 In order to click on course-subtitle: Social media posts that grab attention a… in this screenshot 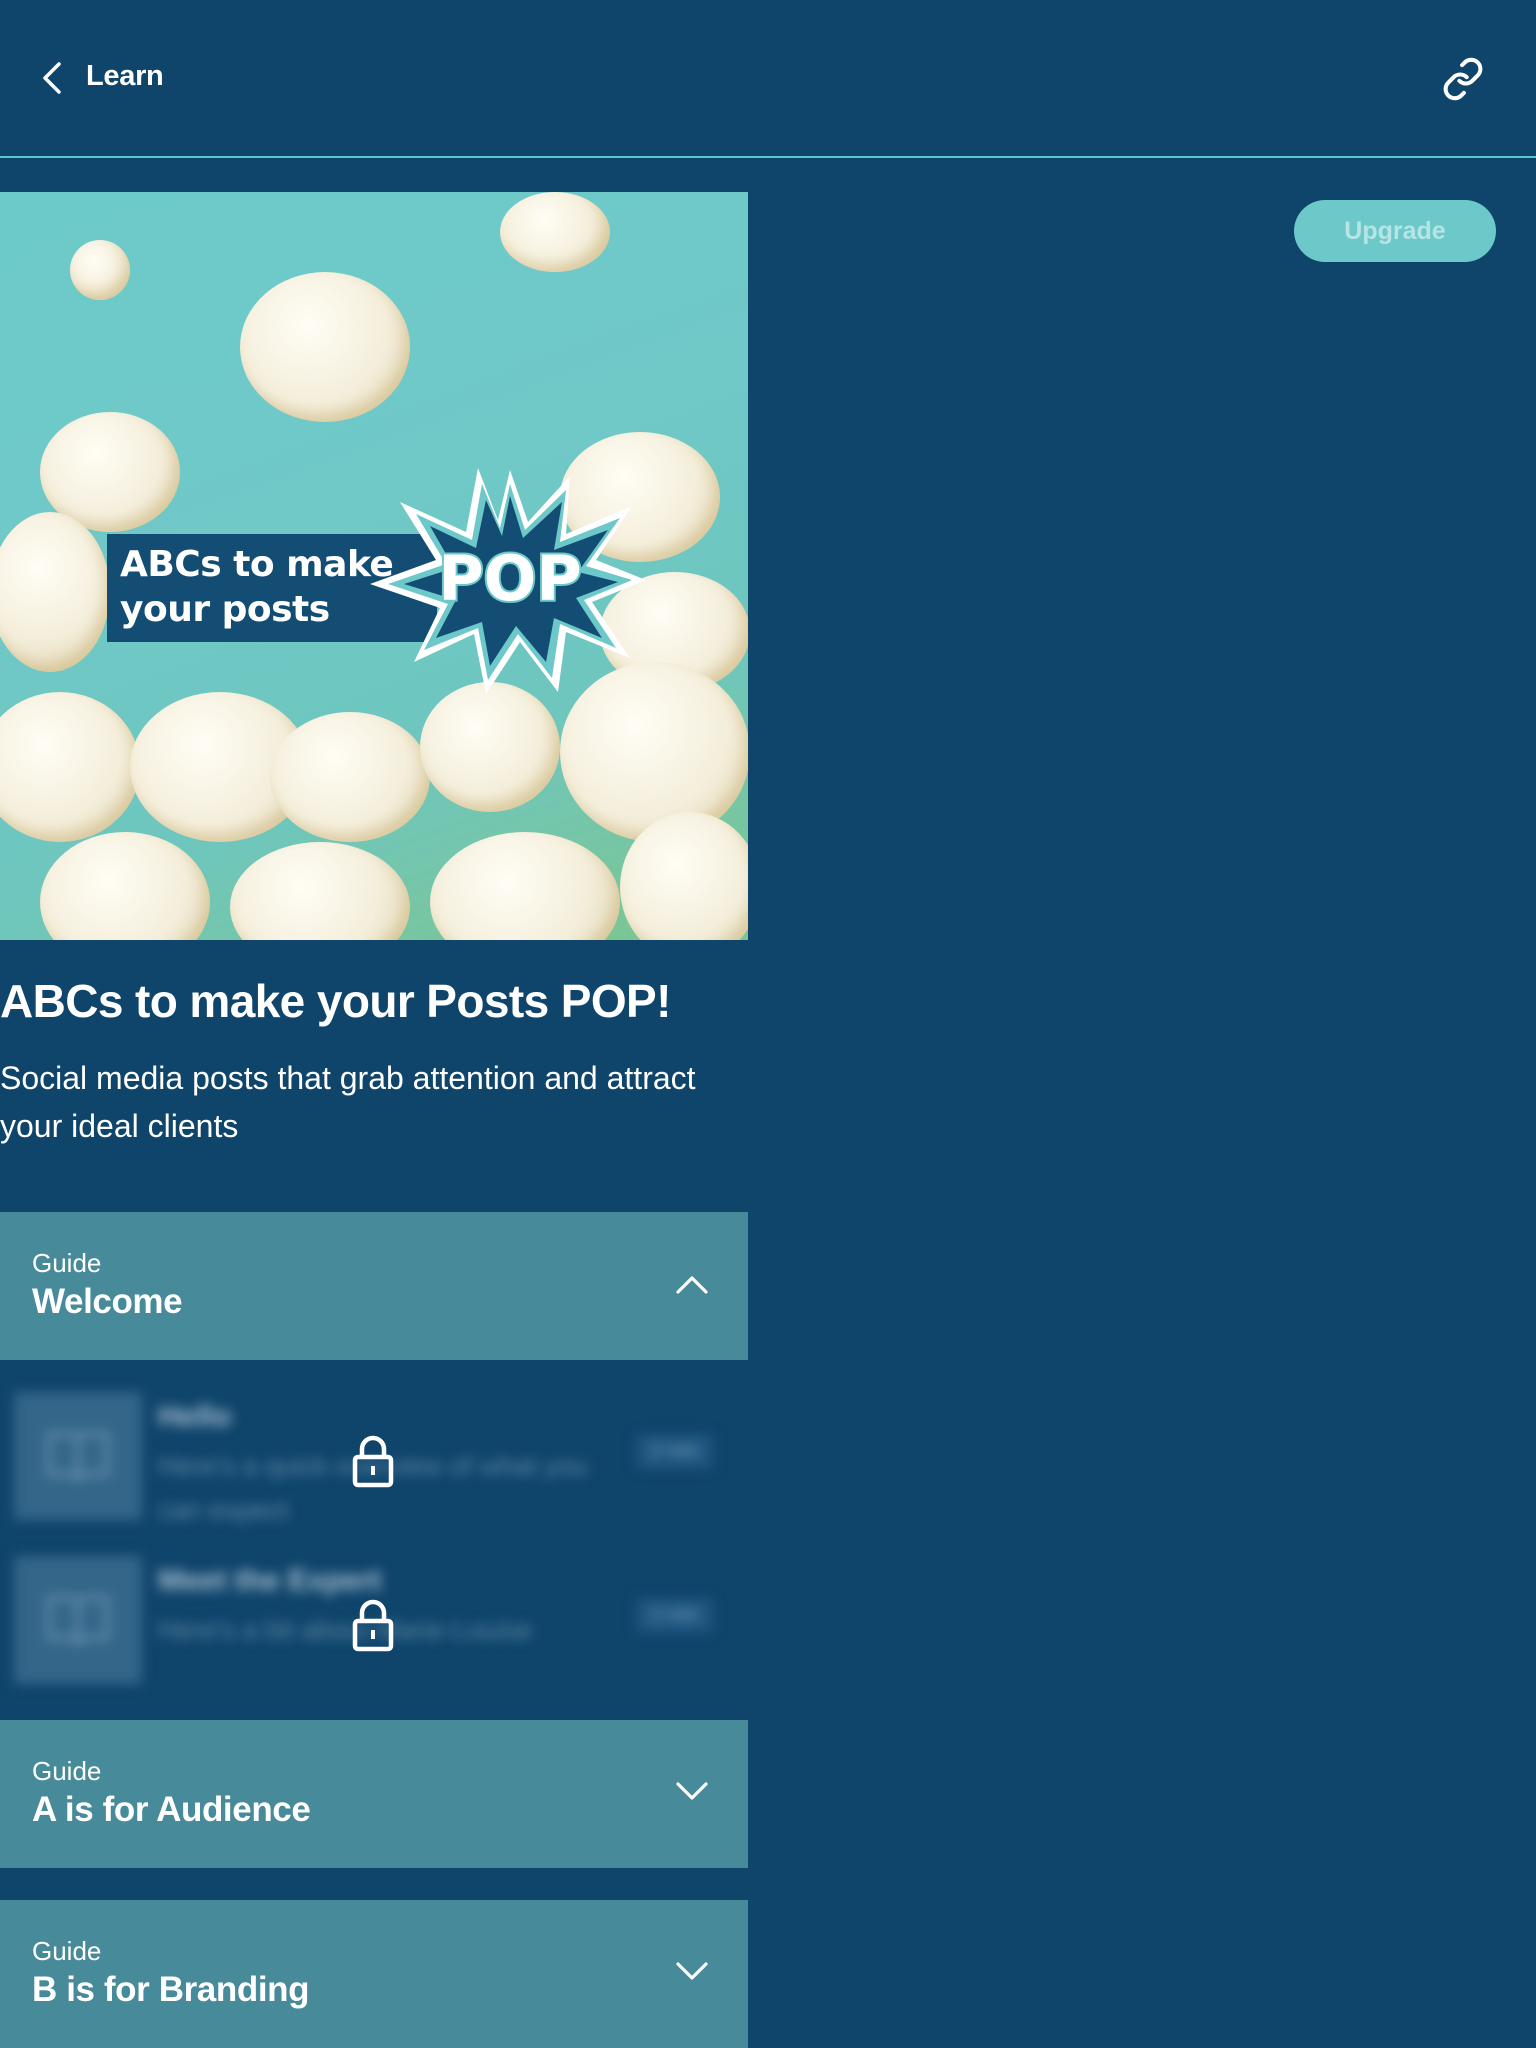, I will do `click(348, 1102)`.